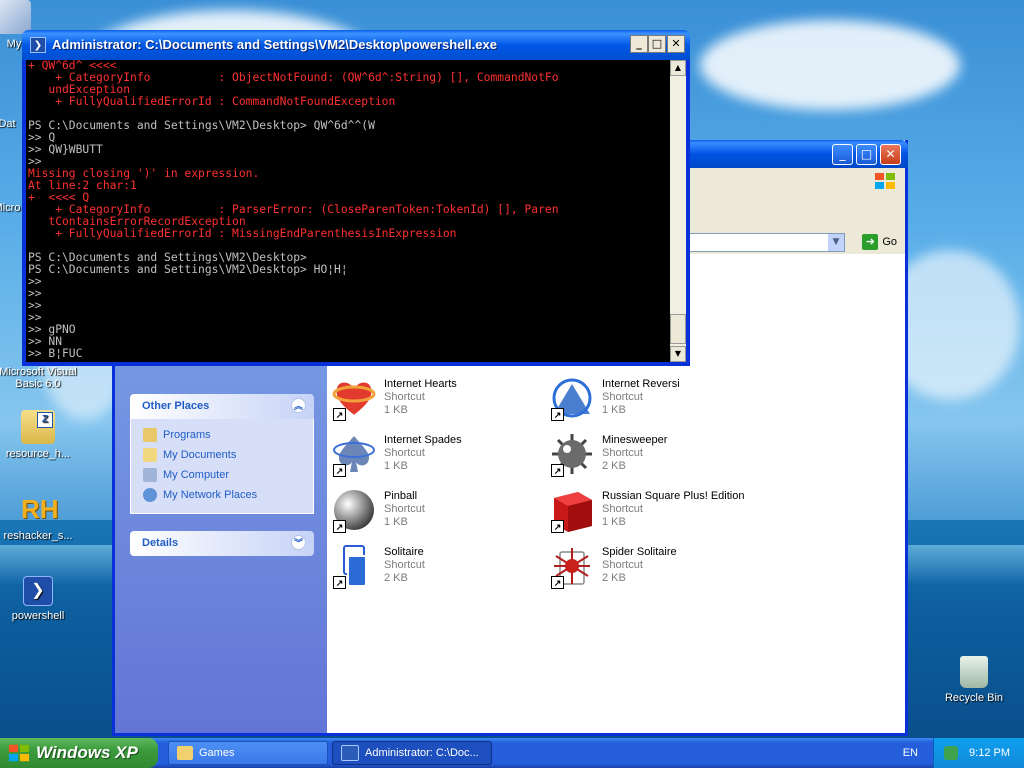 The width and height of the screenshot is (1024, 768). Describe the element at coordinates (298, 542) in the screenshot. I see `expand-chevron-icon: ︾` at that location.